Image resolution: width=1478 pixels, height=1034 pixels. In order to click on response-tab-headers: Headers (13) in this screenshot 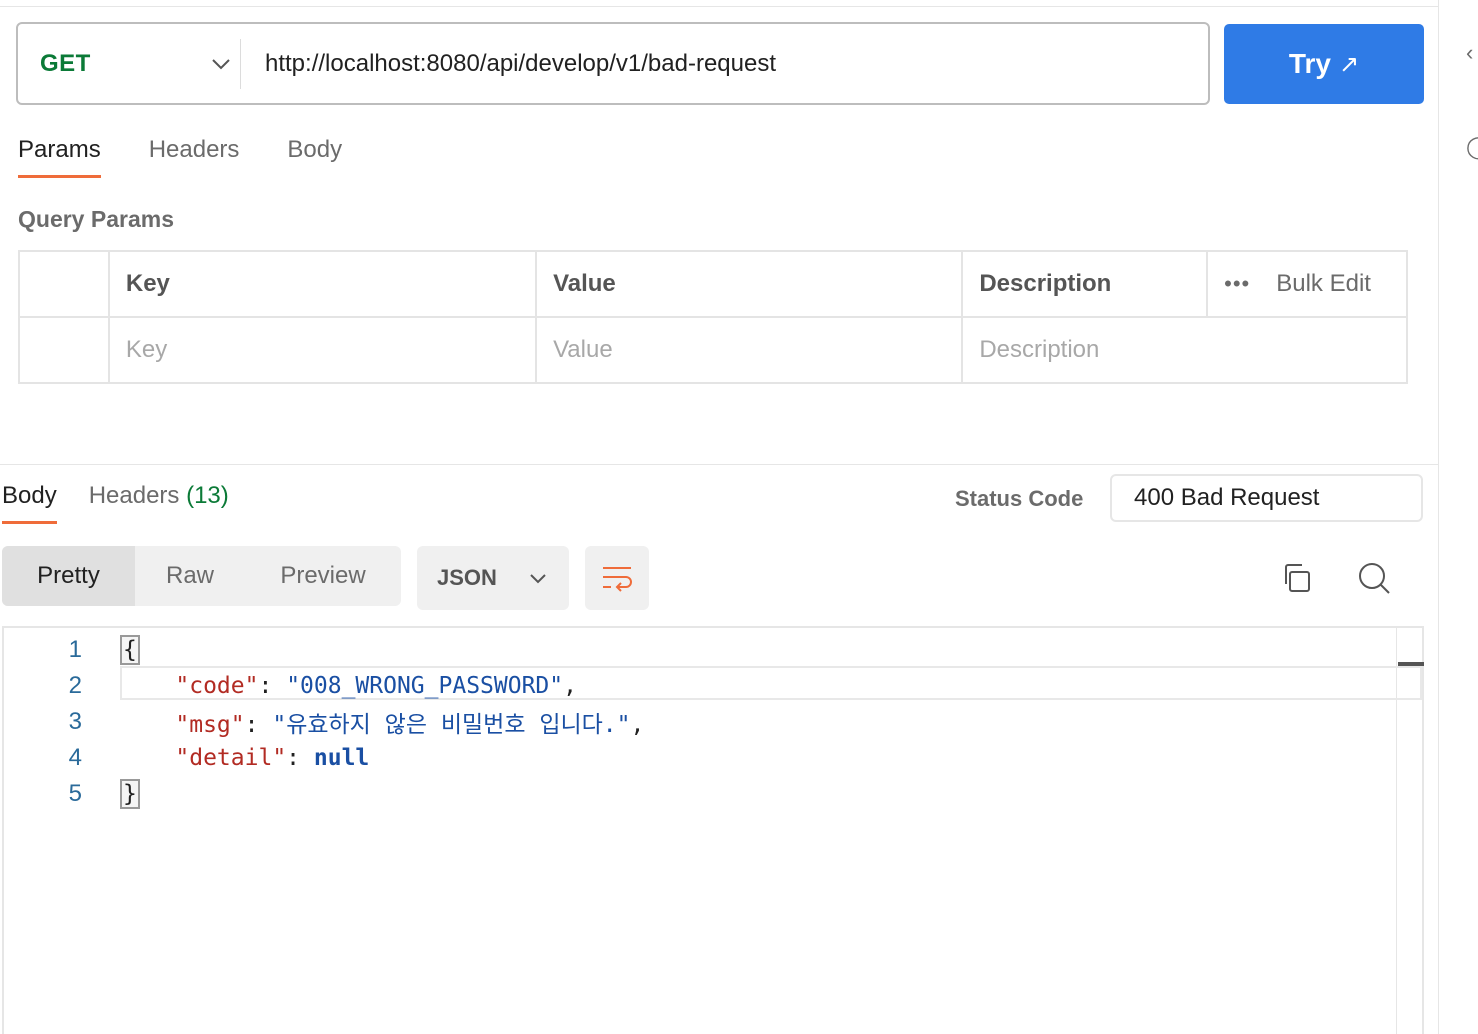, I will do `click(159, 503)`.